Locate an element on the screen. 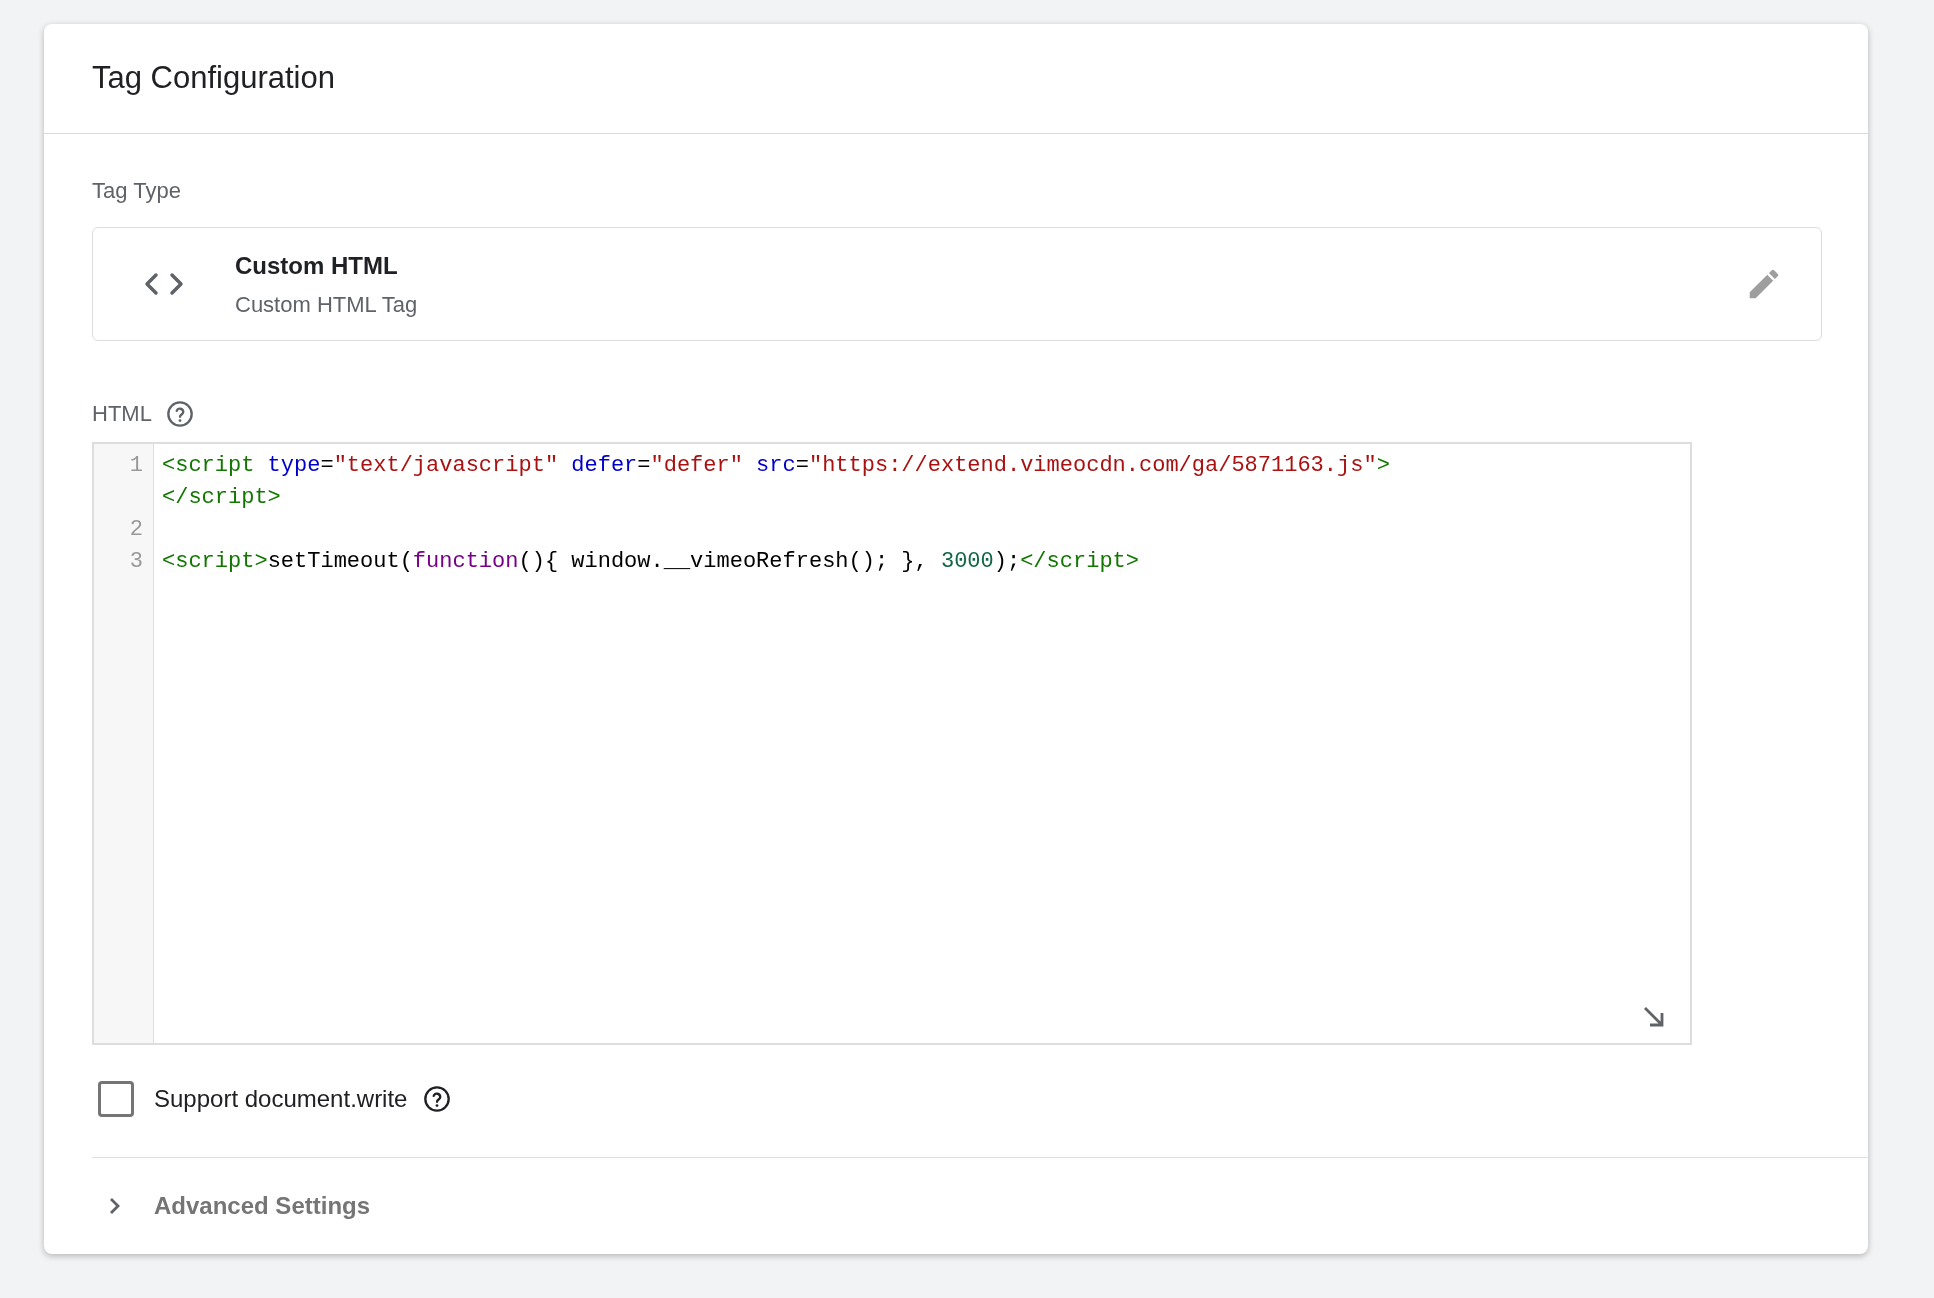 Image resolution: width=1934 pixels, height=1298 pixels. line-number: 3 is located at coordinates (136, 562).